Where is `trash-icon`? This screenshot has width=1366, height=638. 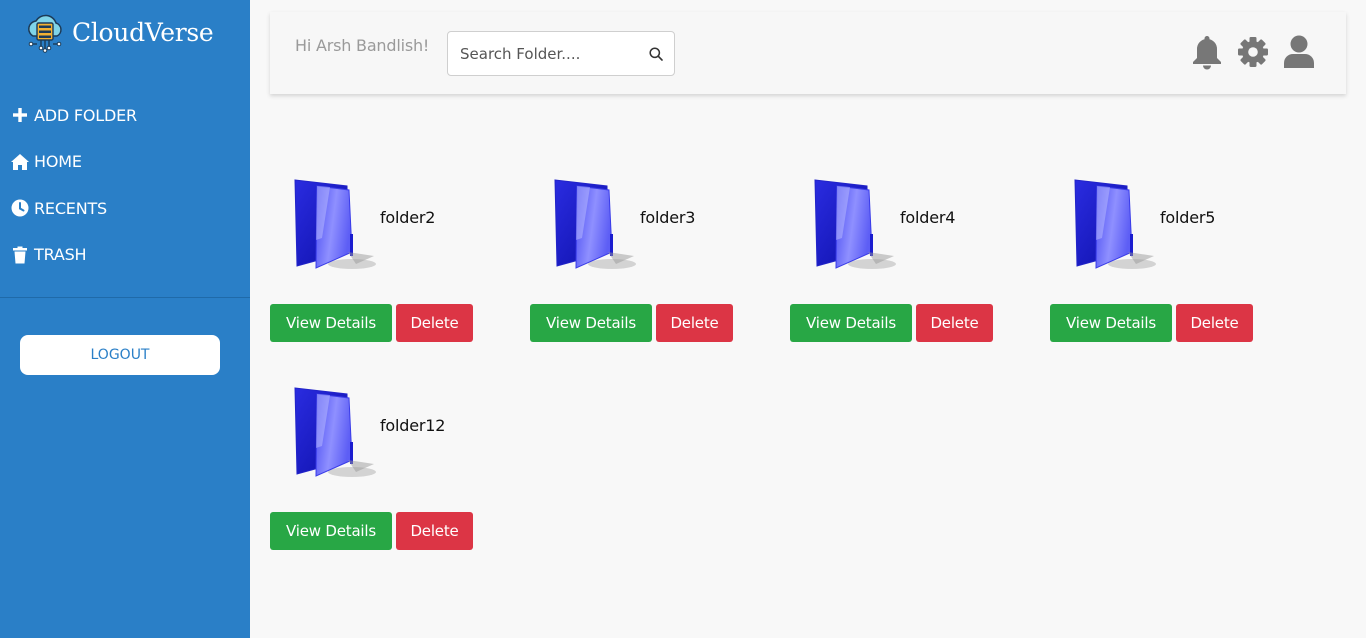
trash-icon is located at coordinates (20, 255).